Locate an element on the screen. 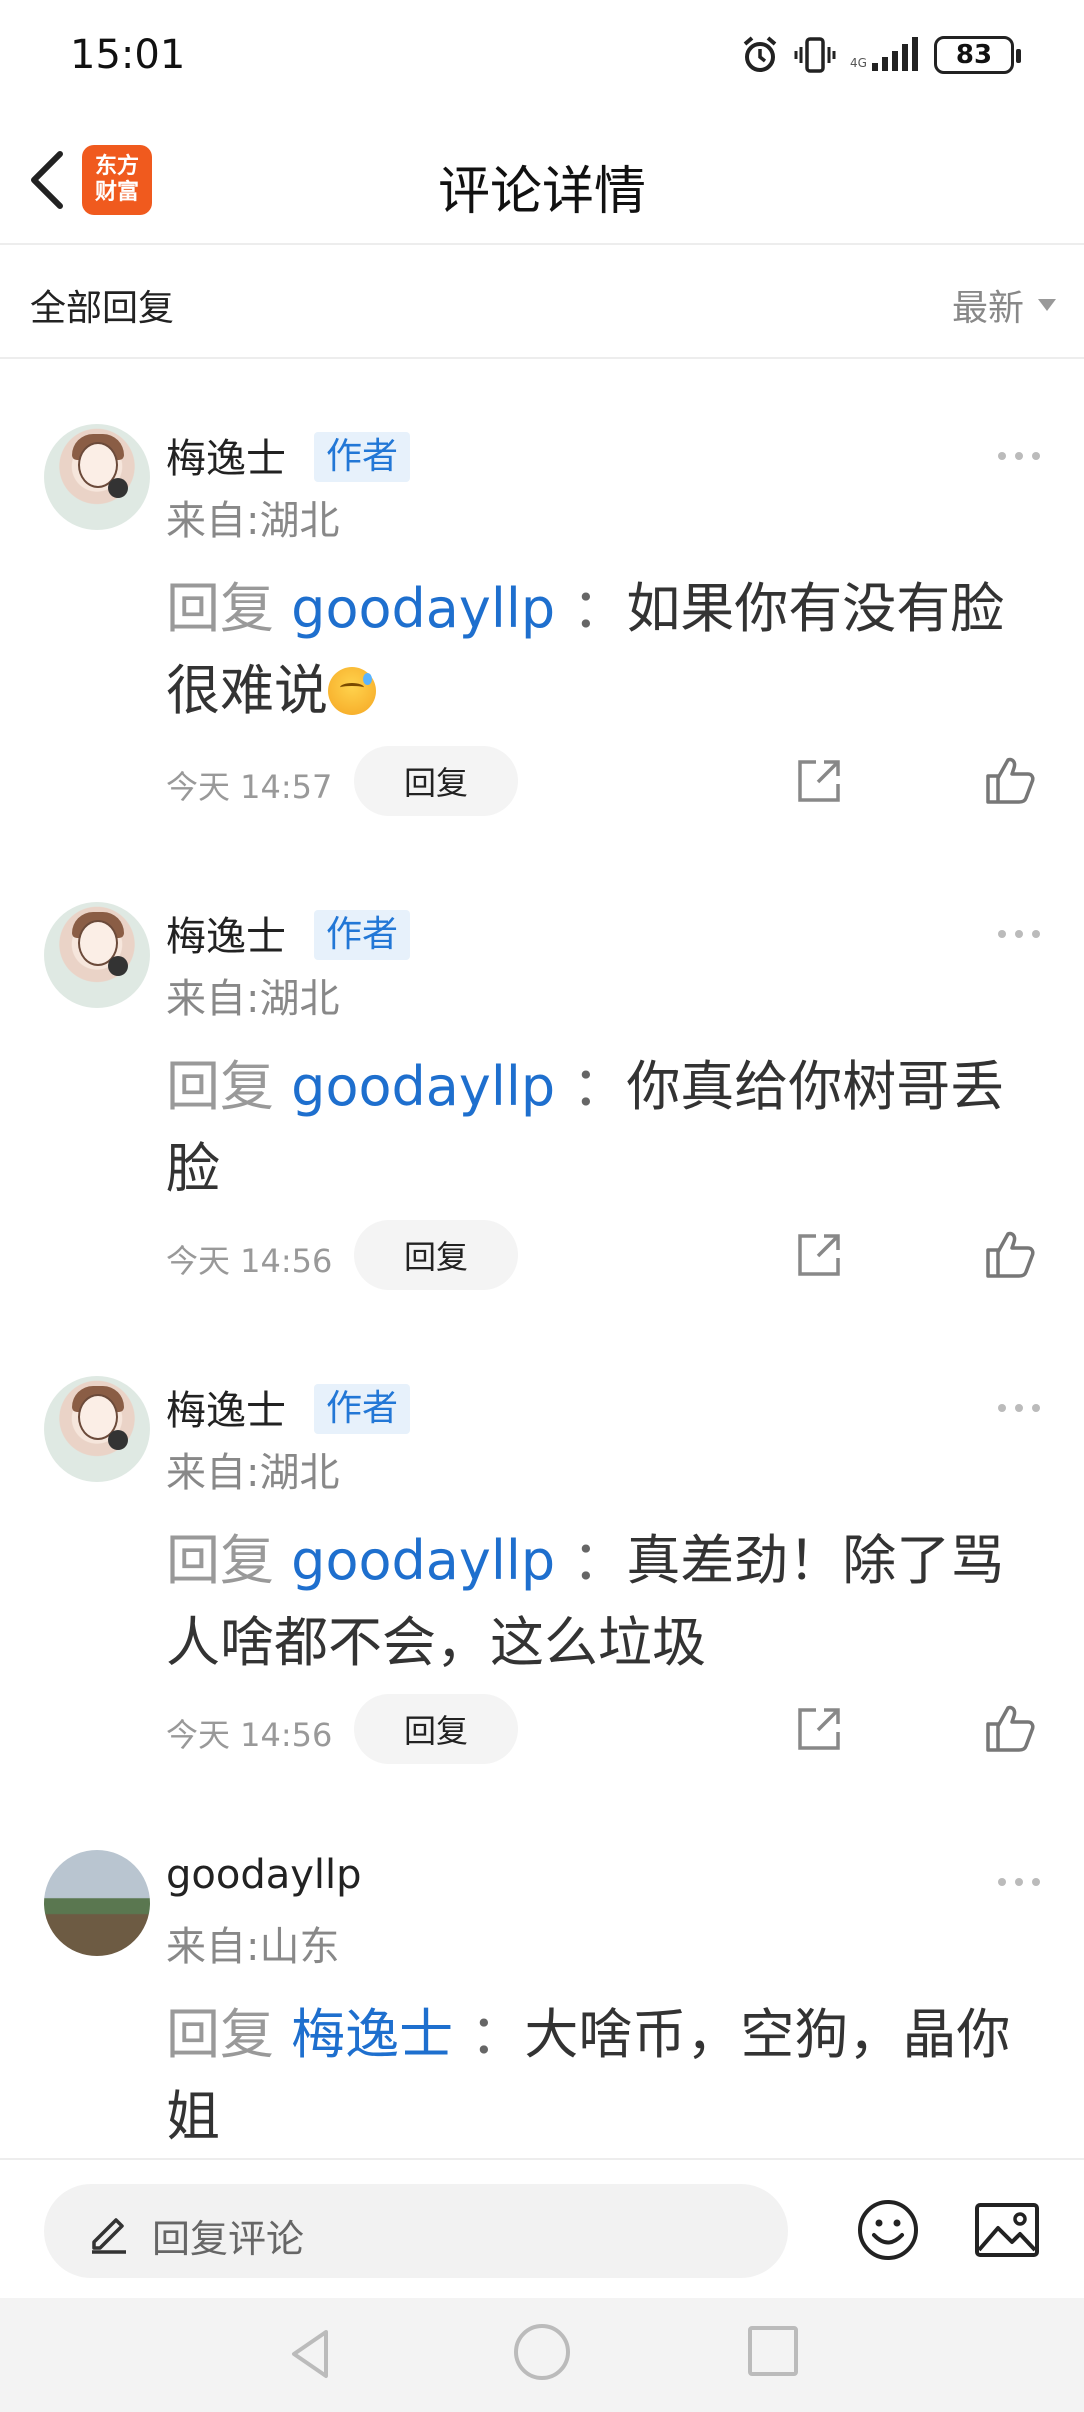 The image size is (1084, 2412). reply-input-bar: 回复评论 is located at coordinates (542, 2228).